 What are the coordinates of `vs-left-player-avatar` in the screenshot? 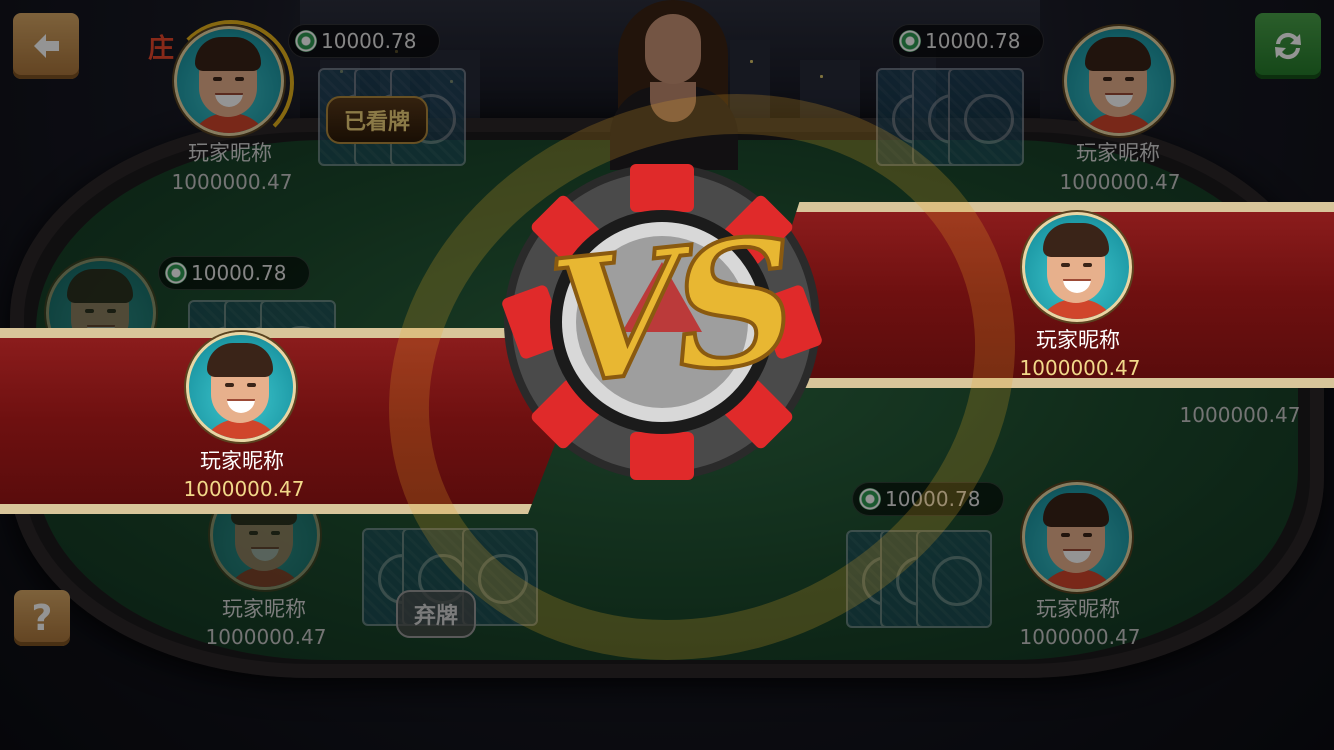 It's located at (241, 387).